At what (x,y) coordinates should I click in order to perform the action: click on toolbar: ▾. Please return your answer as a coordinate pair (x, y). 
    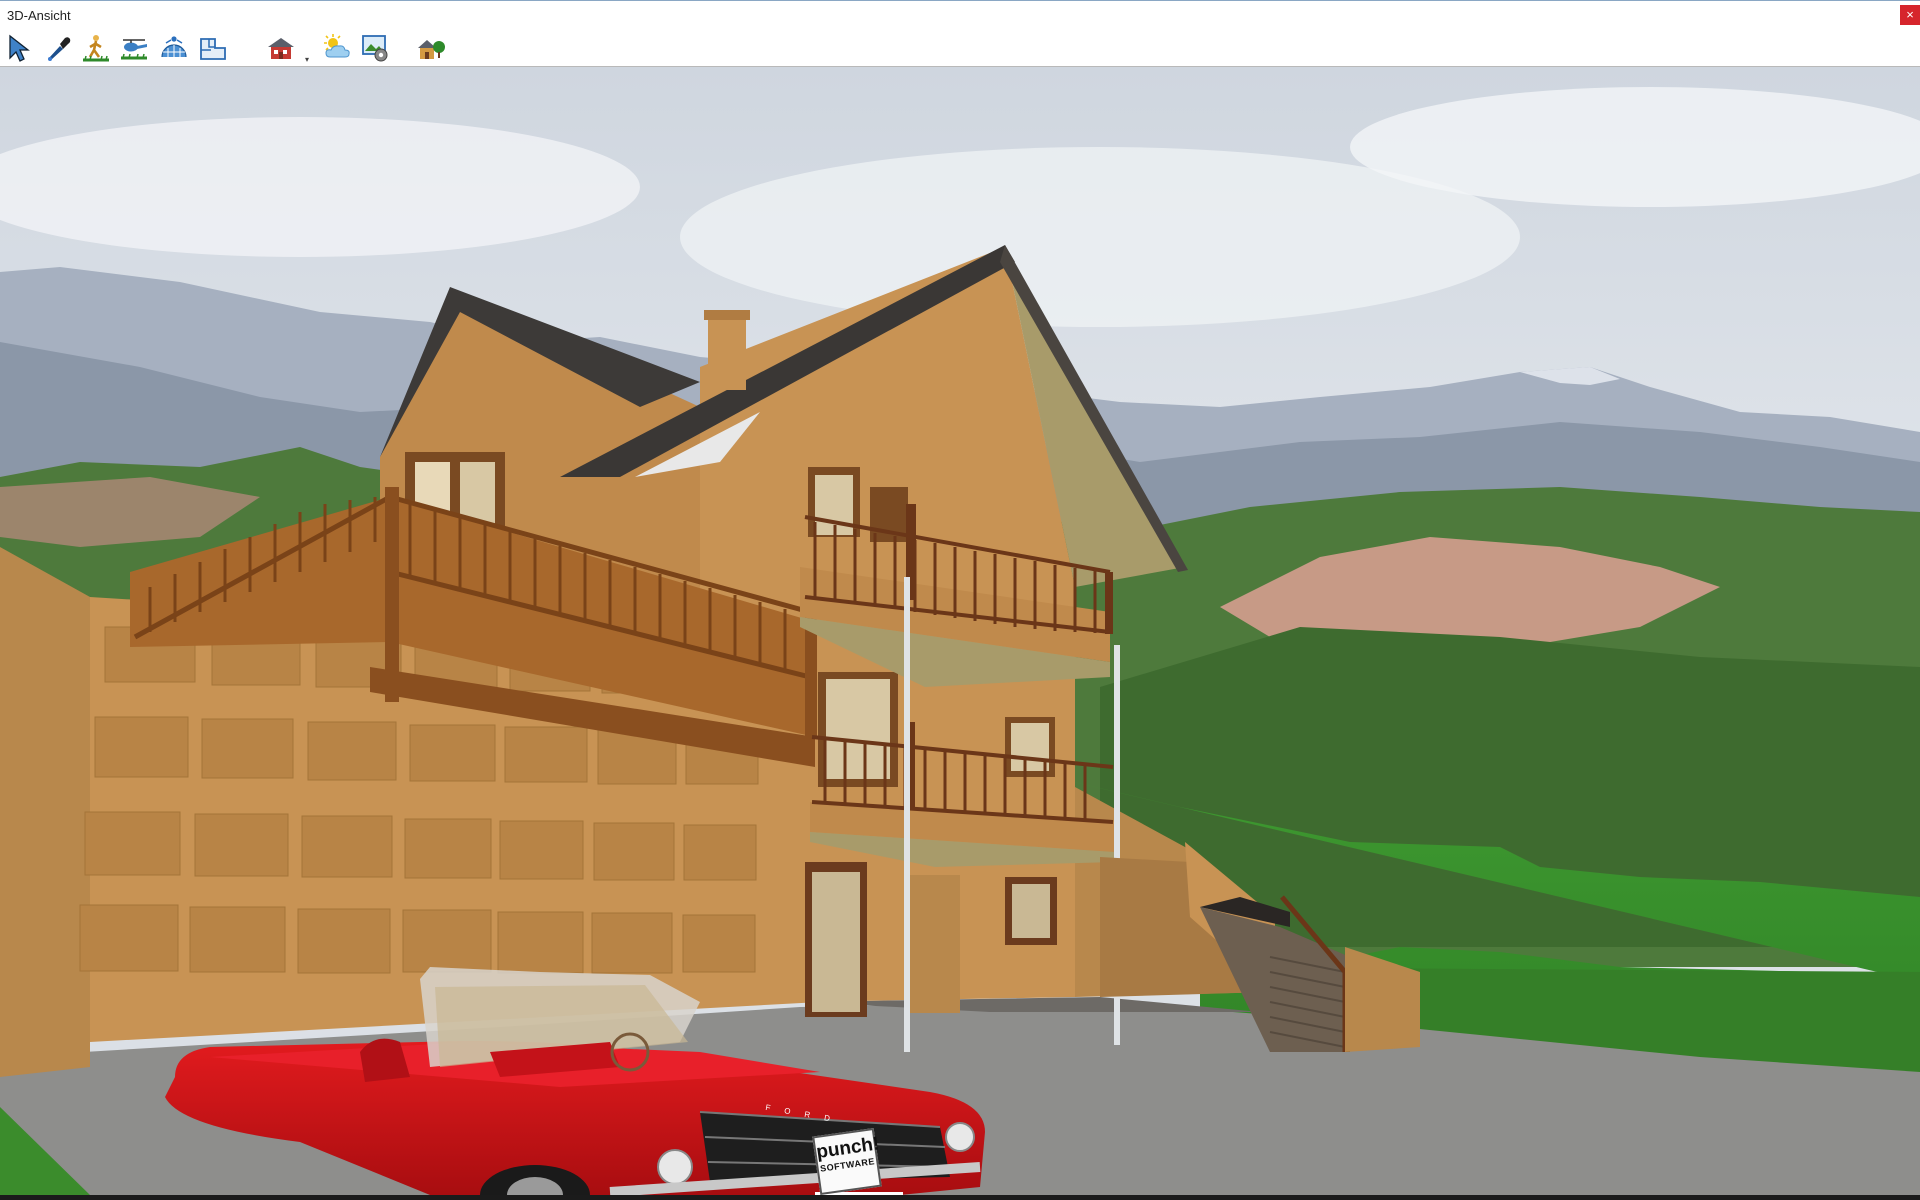
    Looking at the image, I should click on (960, 48).